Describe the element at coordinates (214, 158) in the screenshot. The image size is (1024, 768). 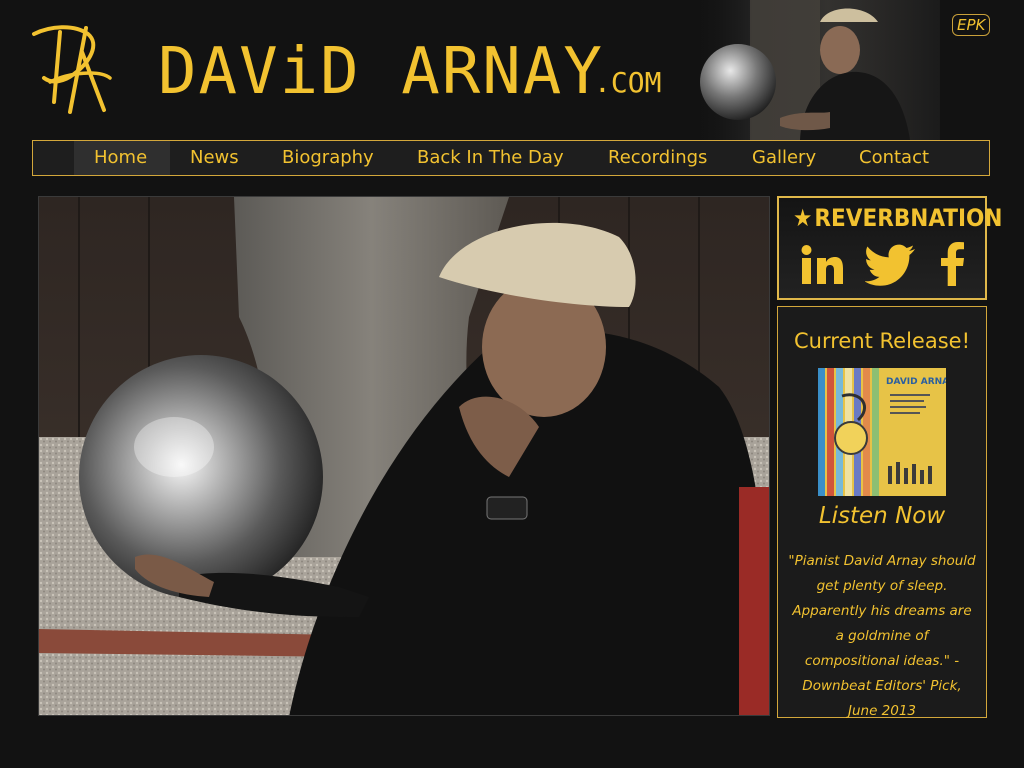
I see `nav-item-news: News` at that location.